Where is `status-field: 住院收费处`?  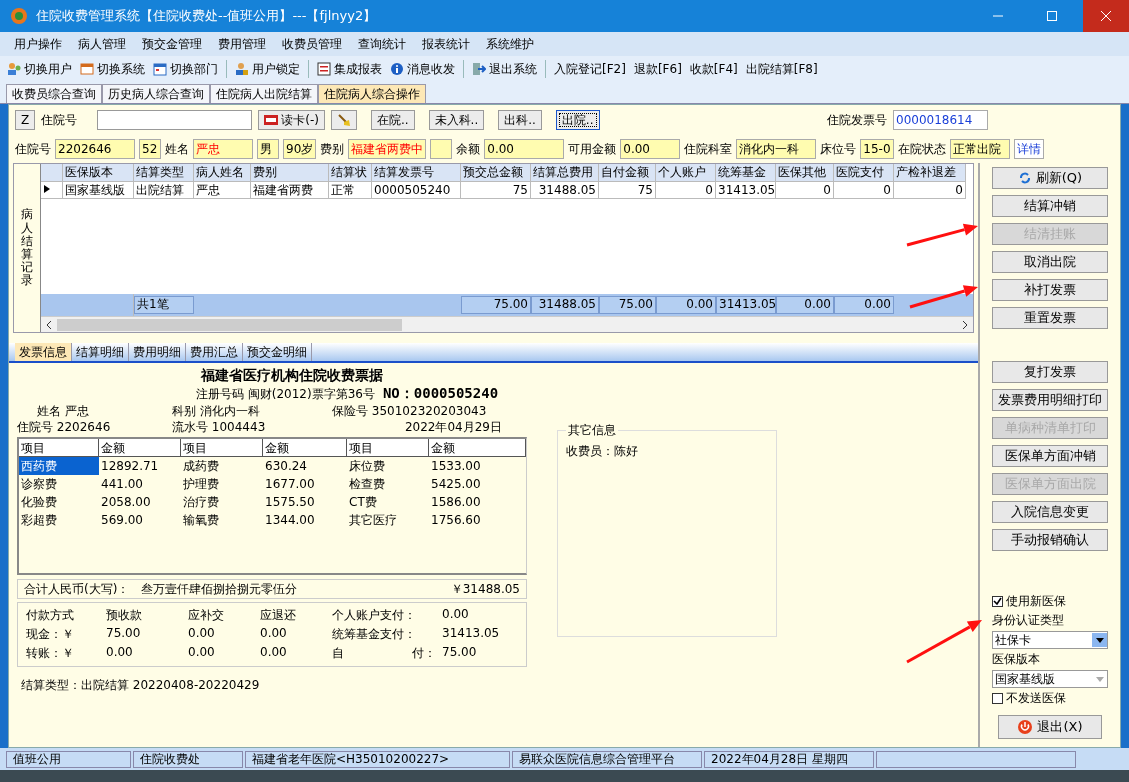 status-field: 住院收费处 is located at coordinates (188, 759).